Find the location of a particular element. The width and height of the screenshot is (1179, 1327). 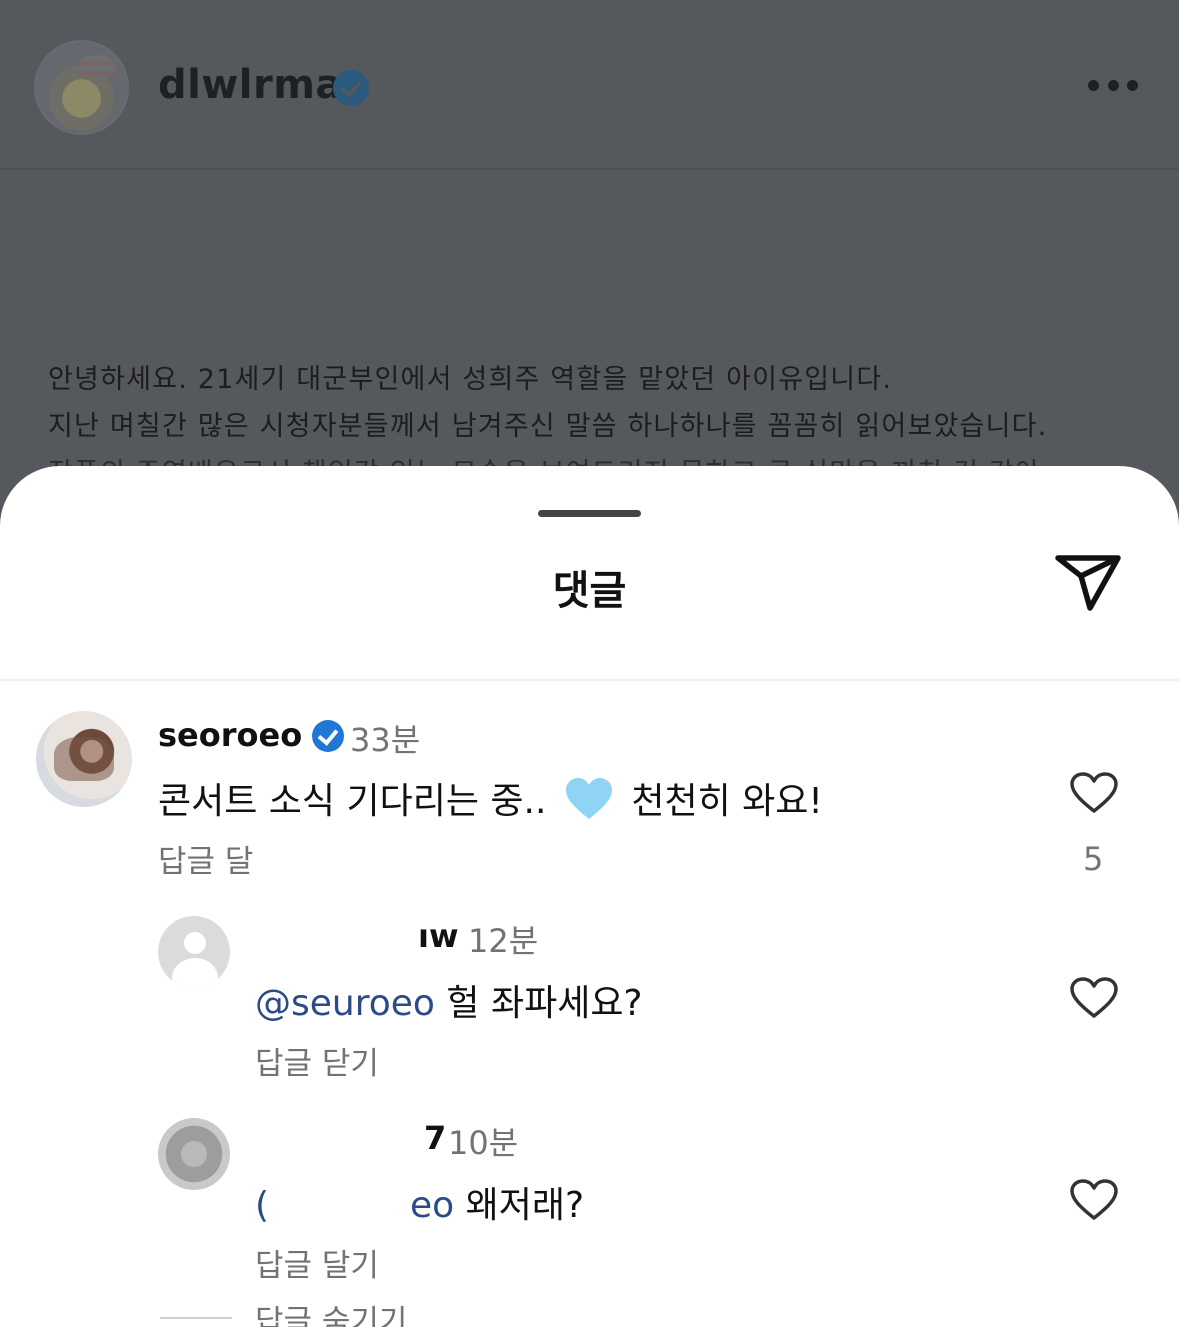

reply-button: 답글 달기 is located at coordinates (317, 1262).